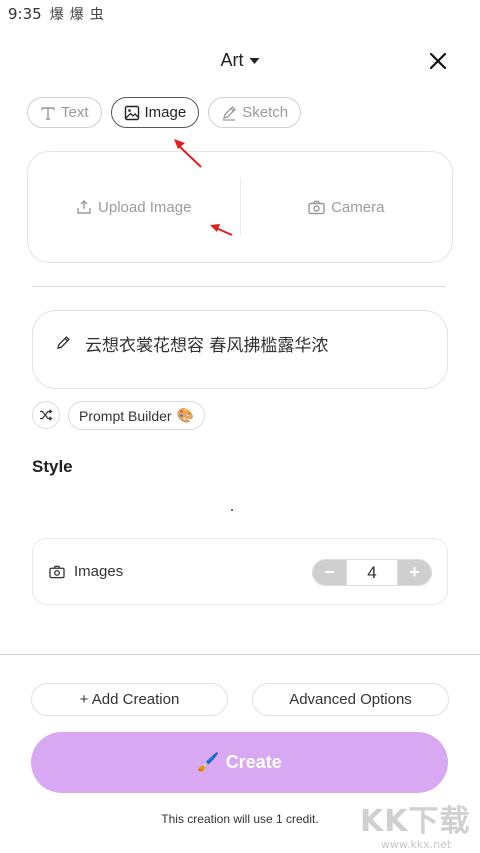 The image size is (480, 853). I want to click on close-button, so click(438, 61).